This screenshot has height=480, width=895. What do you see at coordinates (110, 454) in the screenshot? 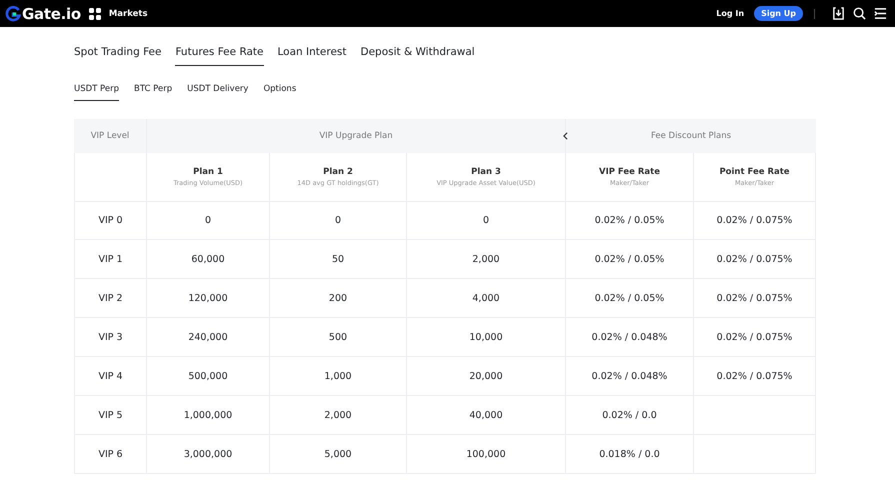
I see `table-cell: VIP 6` at bounding box center [110, 454].